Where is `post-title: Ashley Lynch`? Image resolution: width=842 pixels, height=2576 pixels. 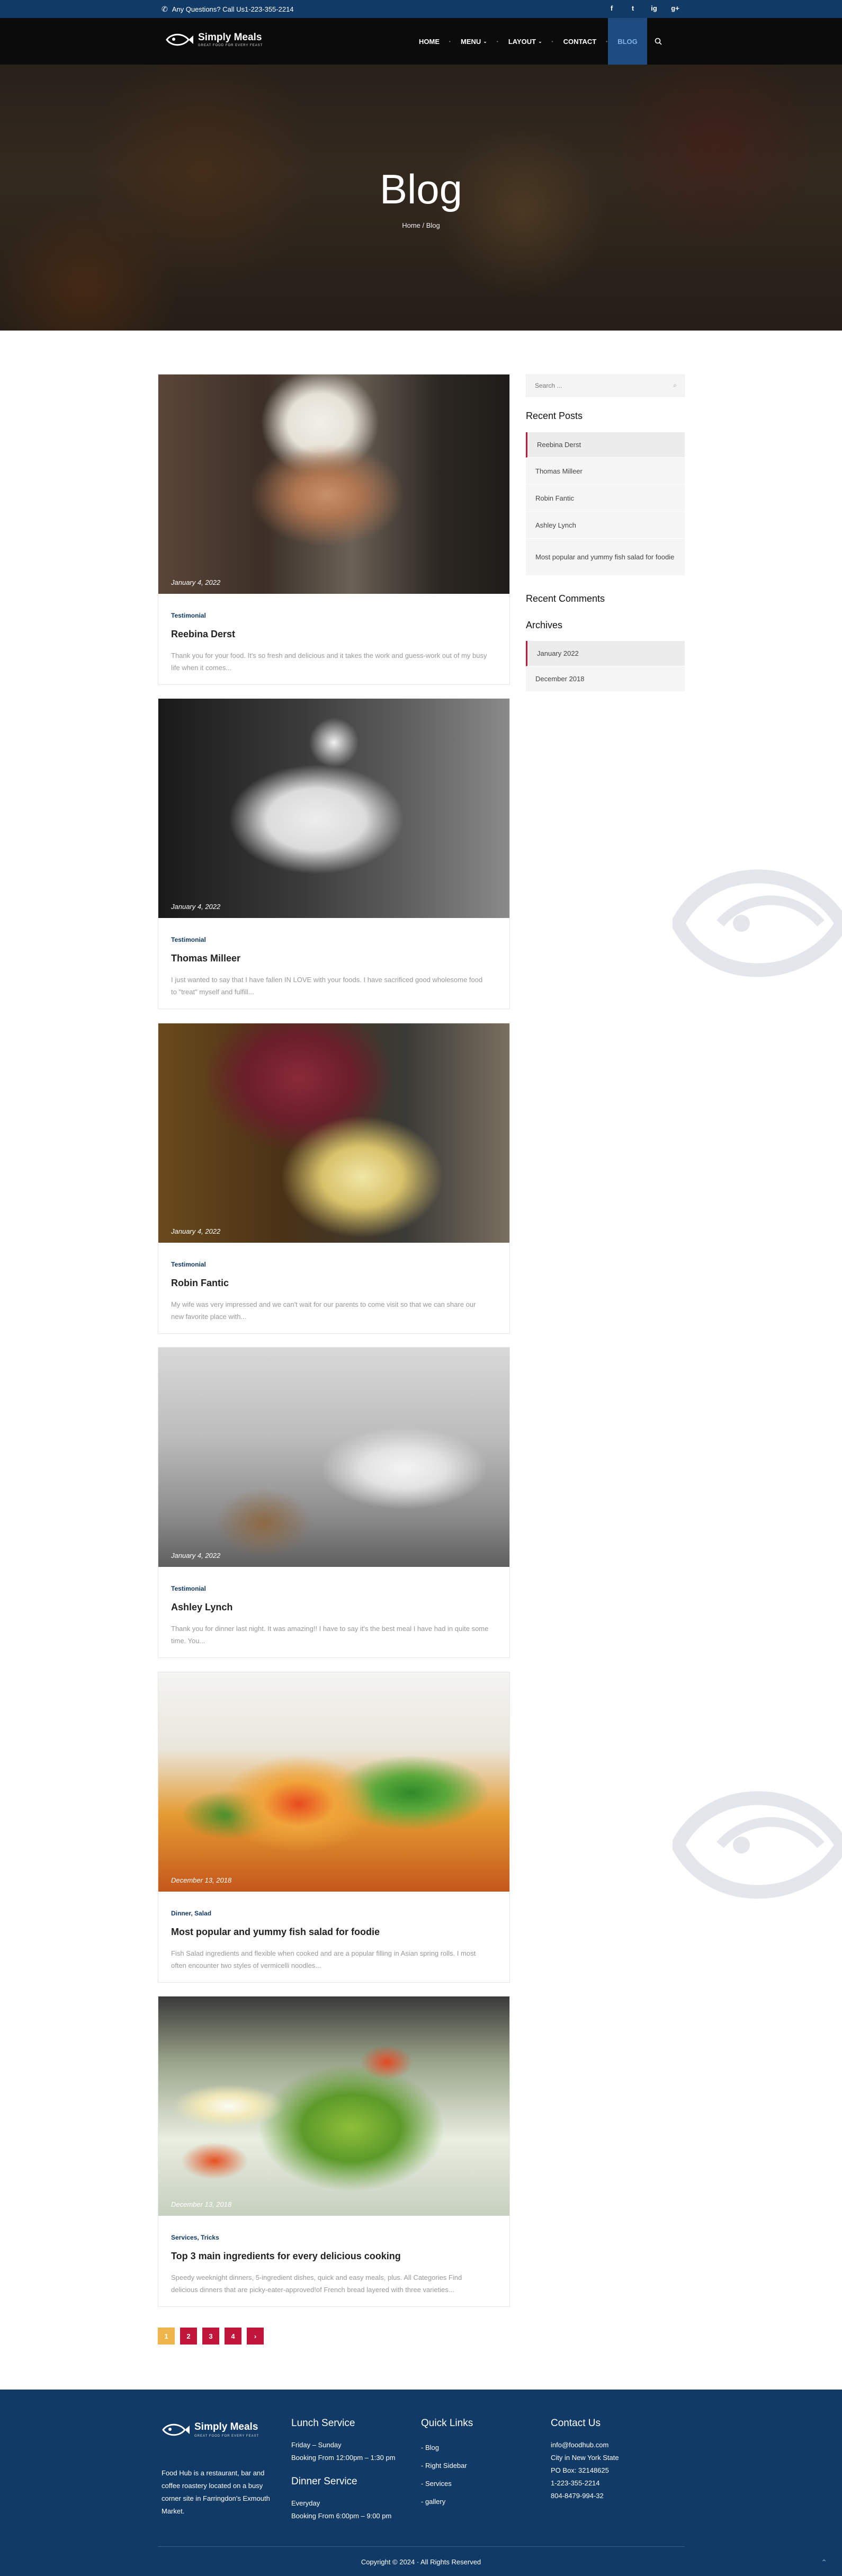 post-title: Ashley Lynch is located at coordinates (334, 1607).